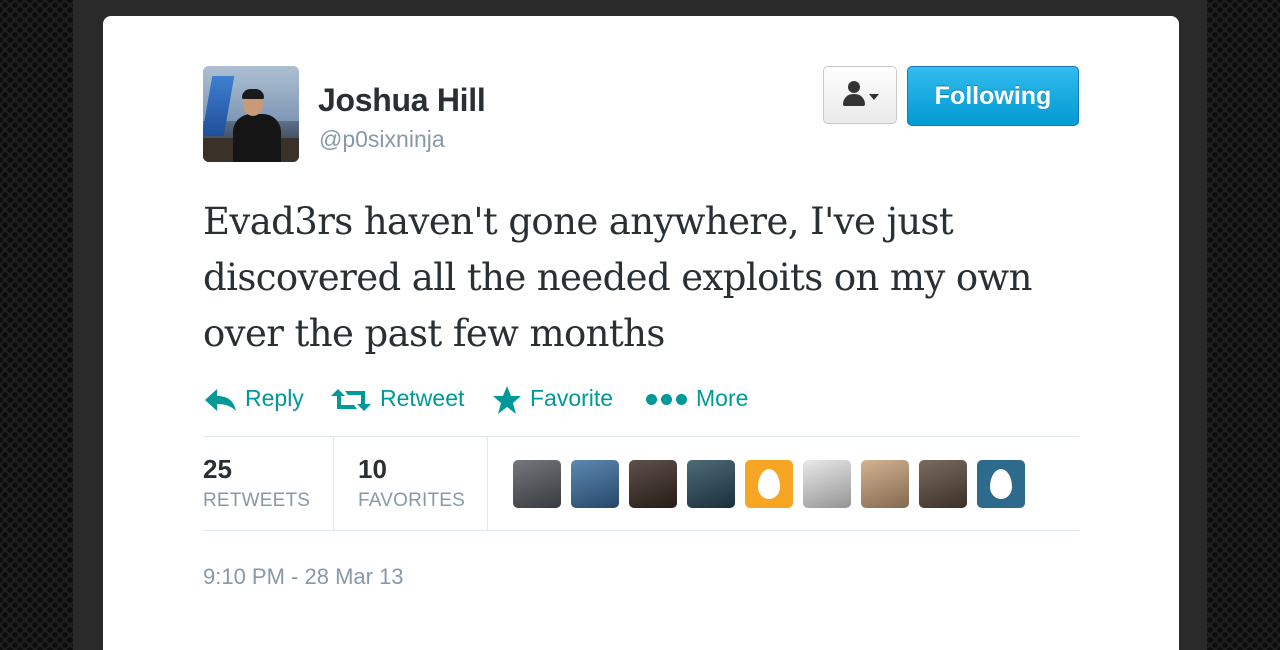  What do you see at coordinates (274, 398) in the screenshot?
I see `reply-label: Reply` at bounding box center [274, 398].